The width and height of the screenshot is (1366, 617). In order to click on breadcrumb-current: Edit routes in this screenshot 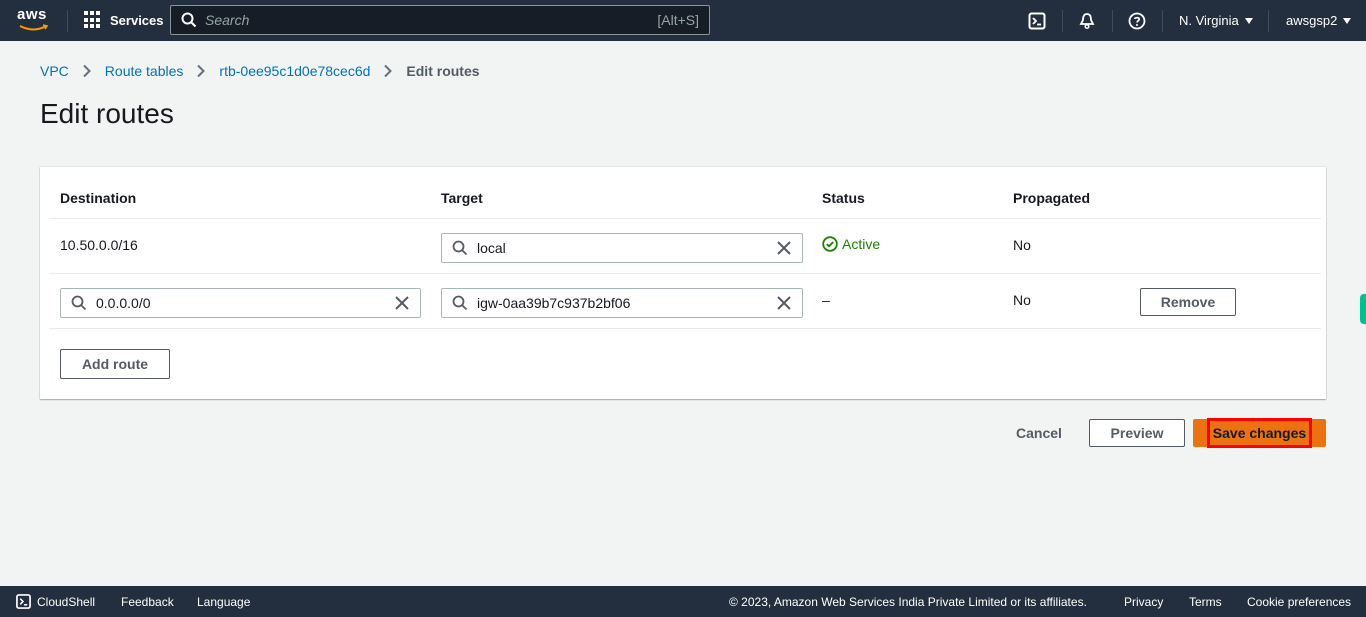, I will do `click(443, 71)`.